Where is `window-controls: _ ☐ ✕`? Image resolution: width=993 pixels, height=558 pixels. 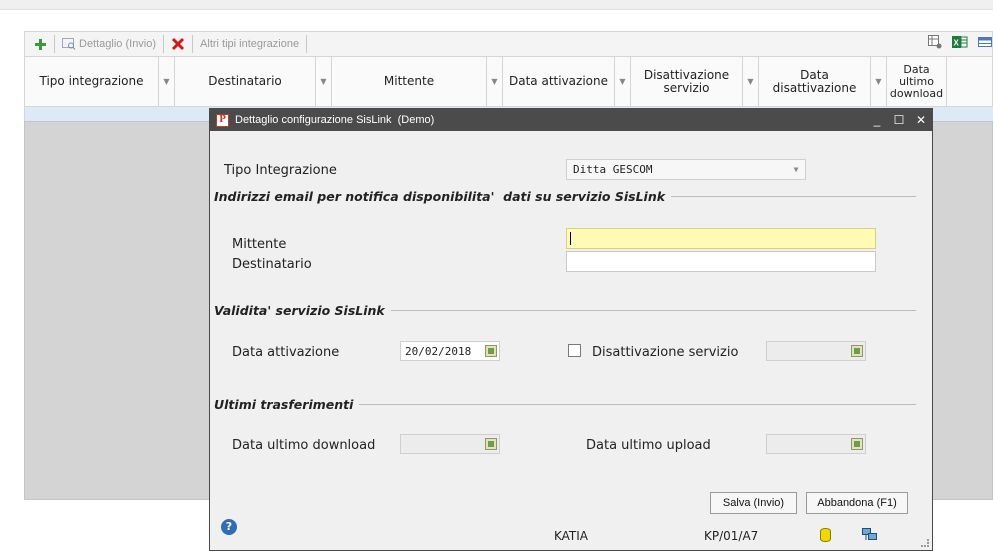
window-controls: _ ☐ ✕ is located at coordinates (899, 120).